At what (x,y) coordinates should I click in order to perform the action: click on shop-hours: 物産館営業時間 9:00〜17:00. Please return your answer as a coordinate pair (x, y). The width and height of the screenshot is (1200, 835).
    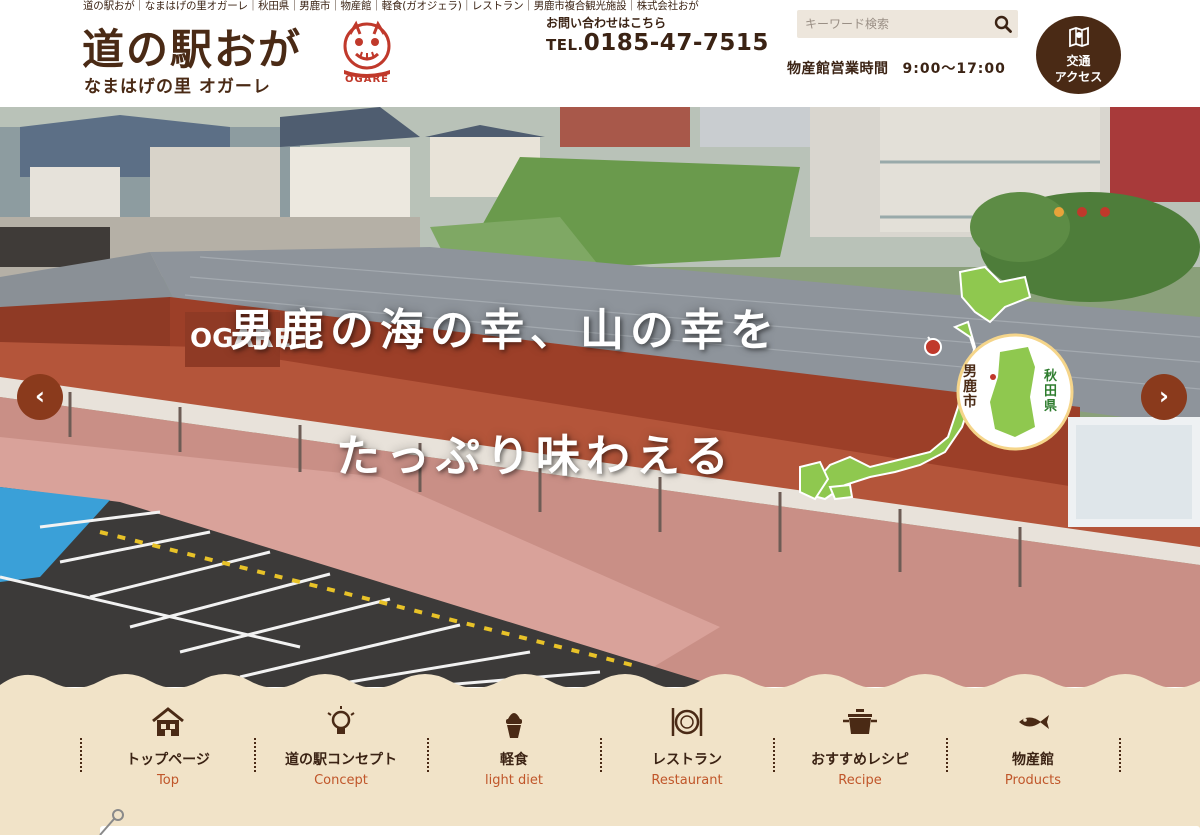
    Looking at the image, I should click on (896, 68).